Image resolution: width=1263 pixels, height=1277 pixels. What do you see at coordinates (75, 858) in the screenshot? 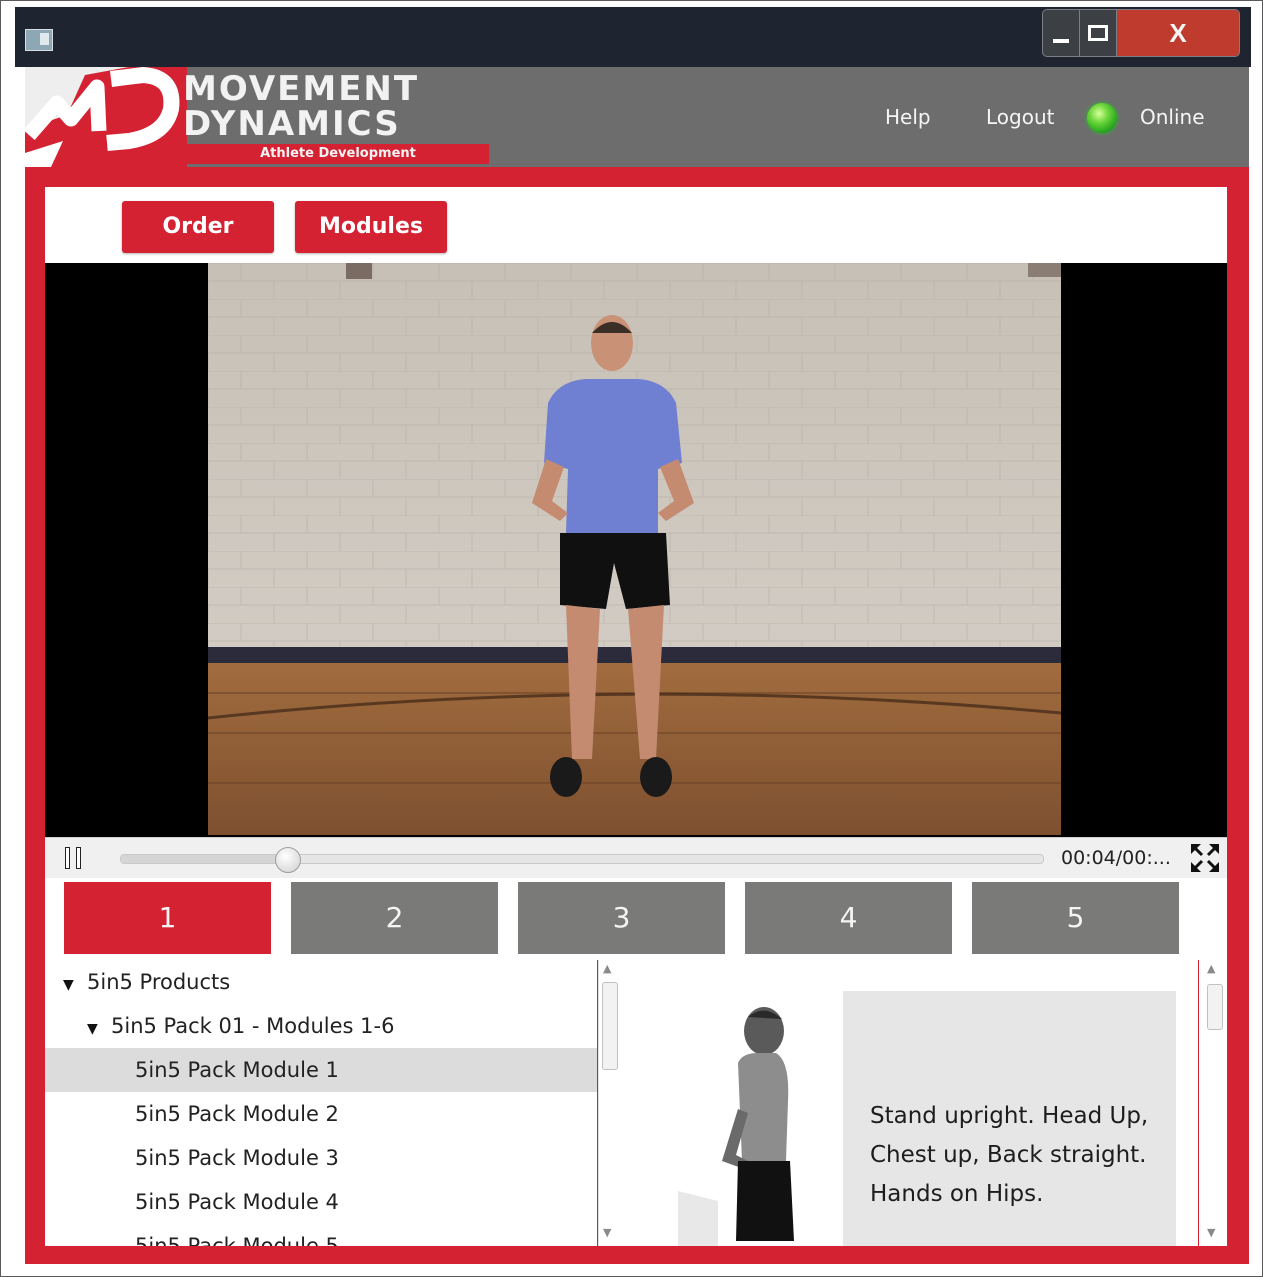
I see `pause-icon` at bounding box center [75, 858].